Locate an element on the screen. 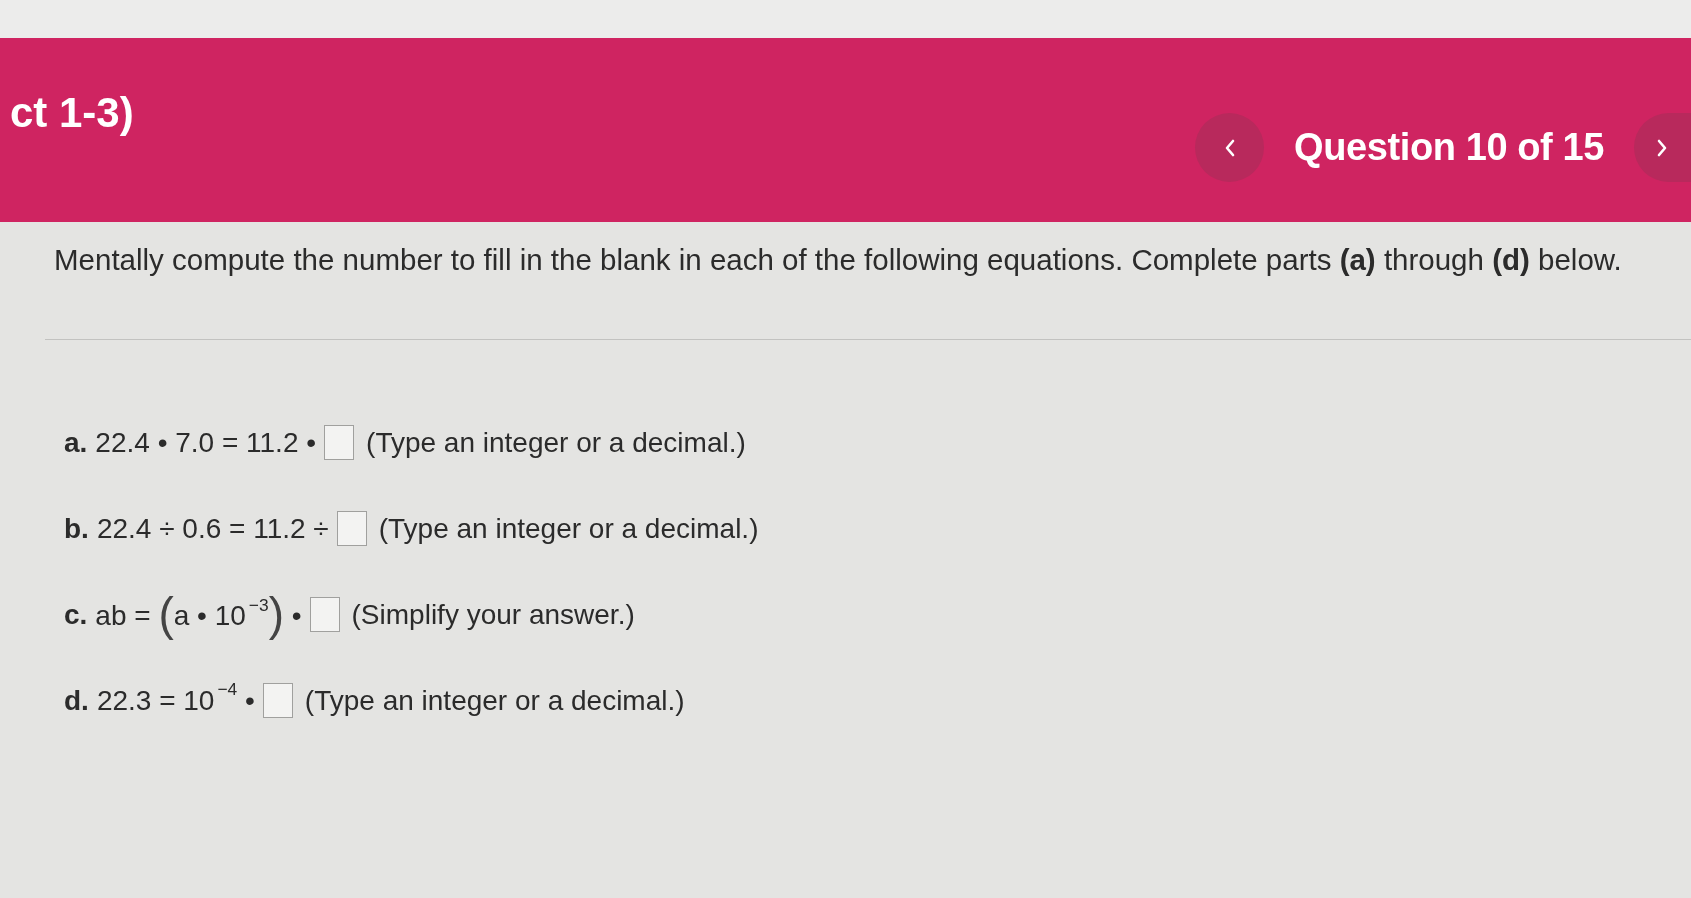 The width and height of the screenshot is (1691, 898). part-label: c. is located at coordinates (76, 614).